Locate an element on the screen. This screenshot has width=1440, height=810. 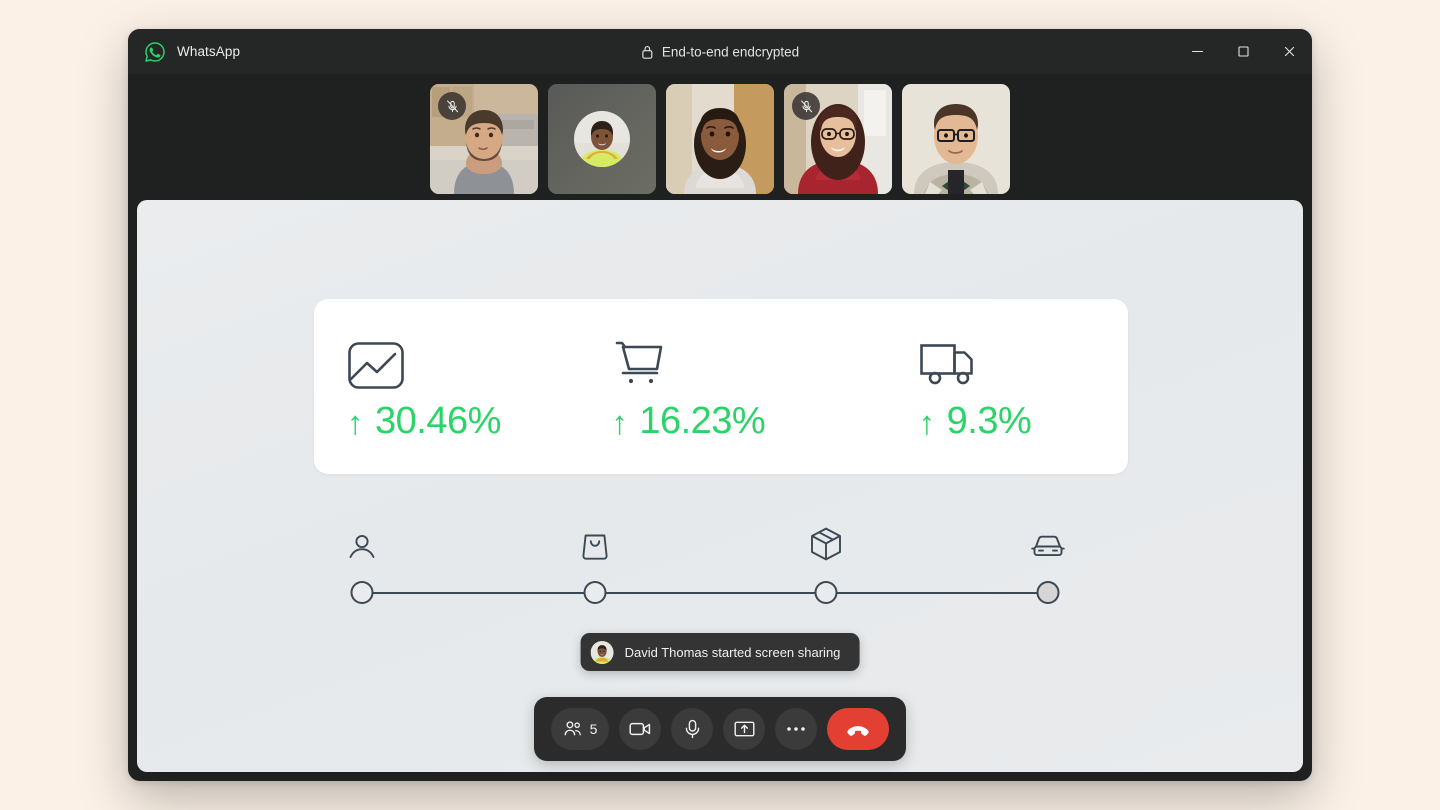
share-screen-icon is located at coordinates (744, 729).